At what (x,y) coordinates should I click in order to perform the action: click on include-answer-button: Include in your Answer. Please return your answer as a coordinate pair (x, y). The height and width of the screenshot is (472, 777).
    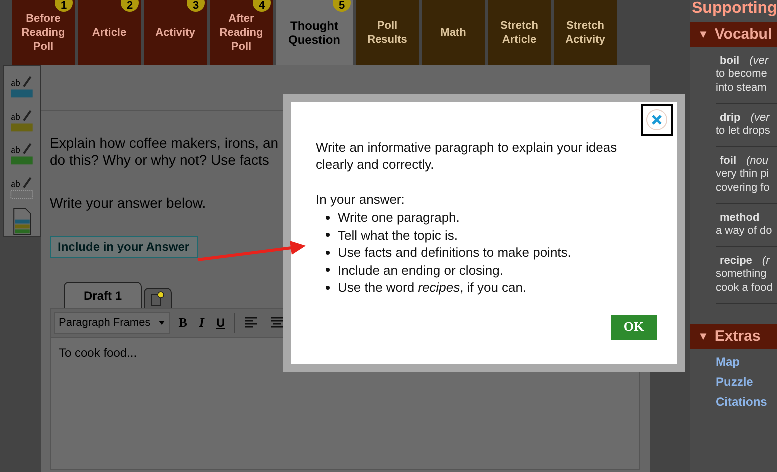
    Looking at the image, I should click on (124, 247).